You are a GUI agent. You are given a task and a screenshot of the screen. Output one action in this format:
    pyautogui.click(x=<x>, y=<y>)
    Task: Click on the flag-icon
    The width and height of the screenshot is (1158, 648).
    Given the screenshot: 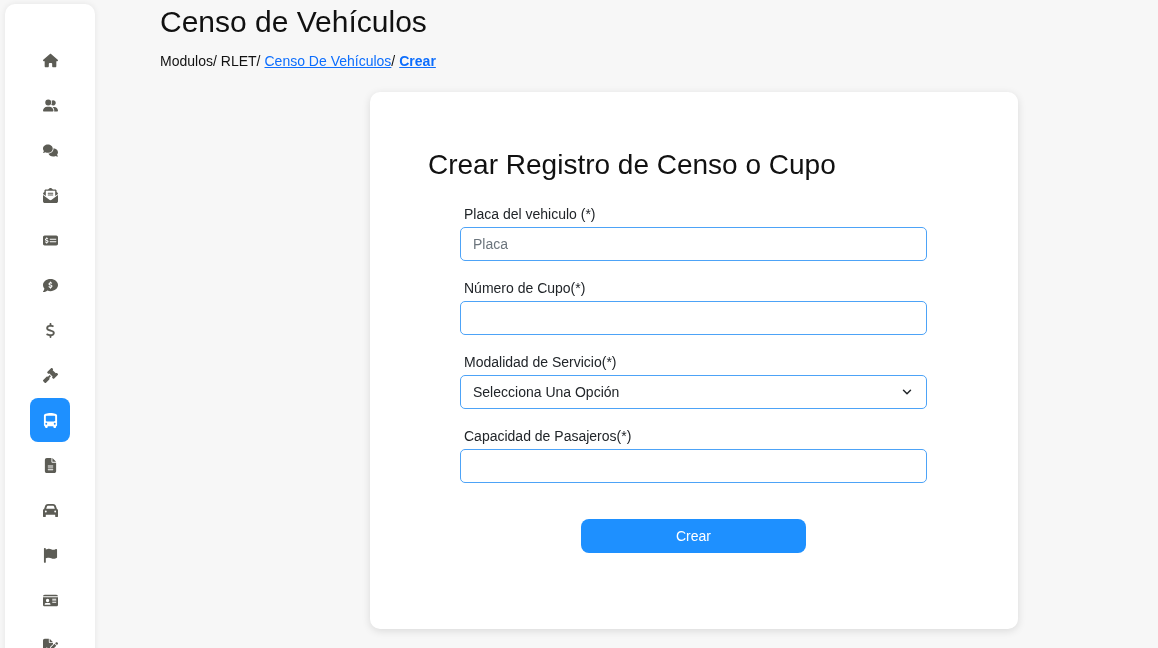 What is the action you would take?
    pyautogui.click(x=50, y=555)
    